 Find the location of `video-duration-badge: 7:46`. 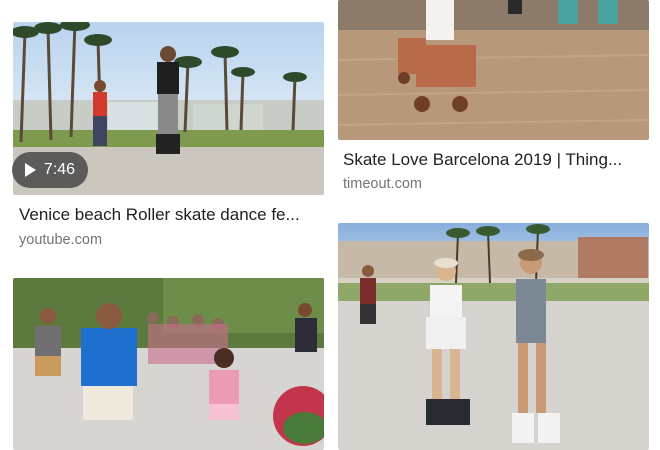

video-duration-badge: 7:46 is located at coordinates (50, 170).